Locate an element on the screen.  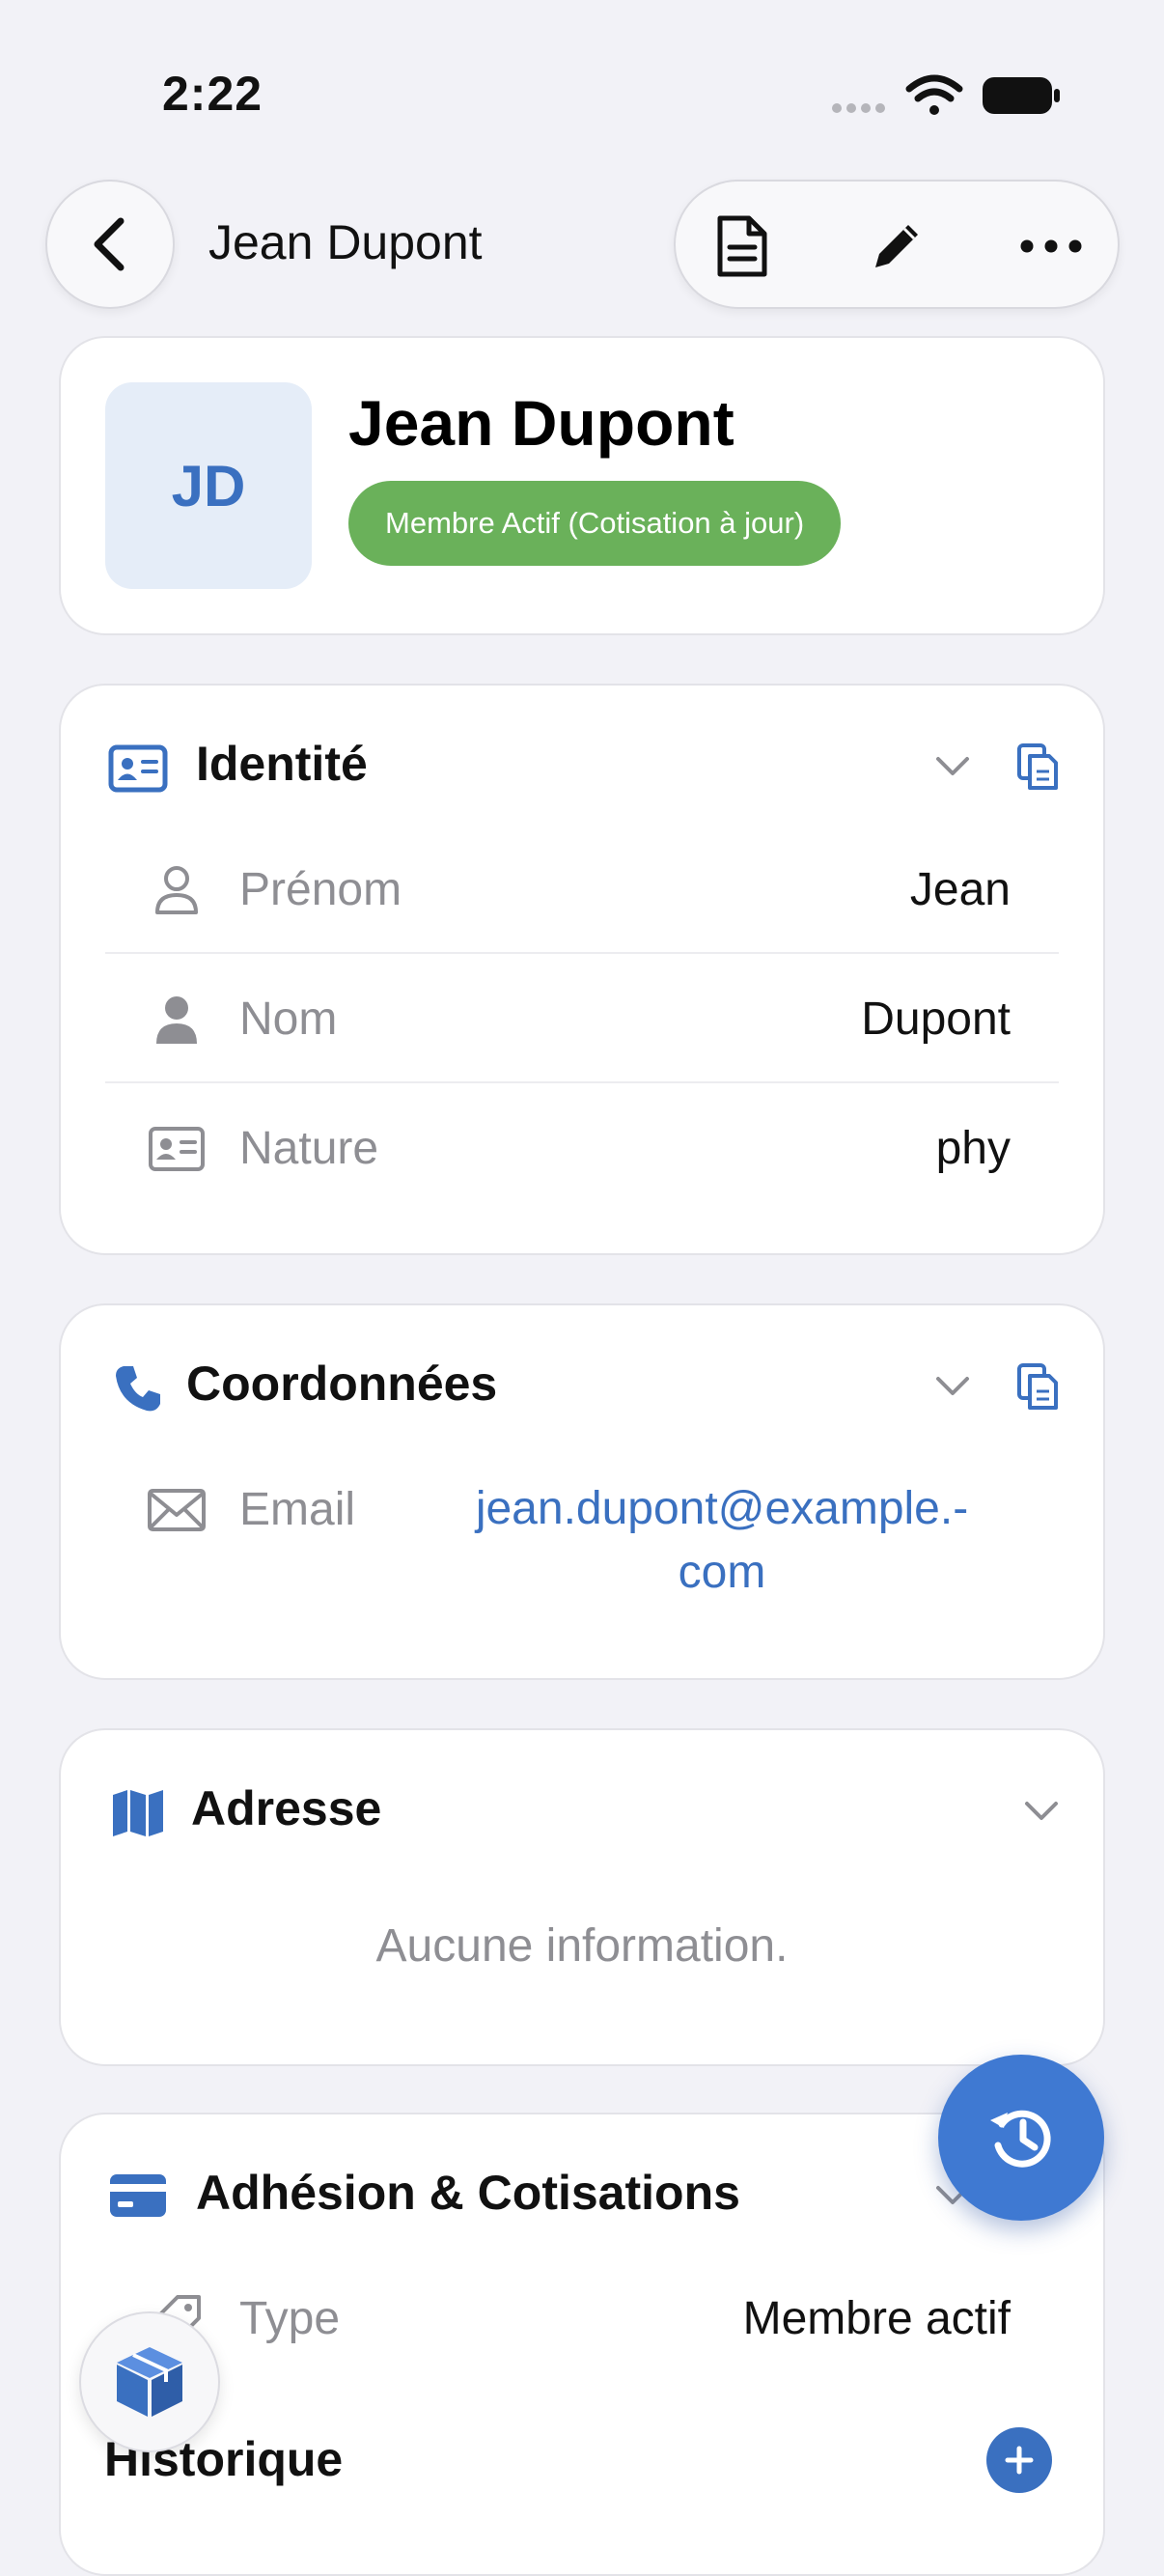
document-icon is located at coordinates (742, 246).